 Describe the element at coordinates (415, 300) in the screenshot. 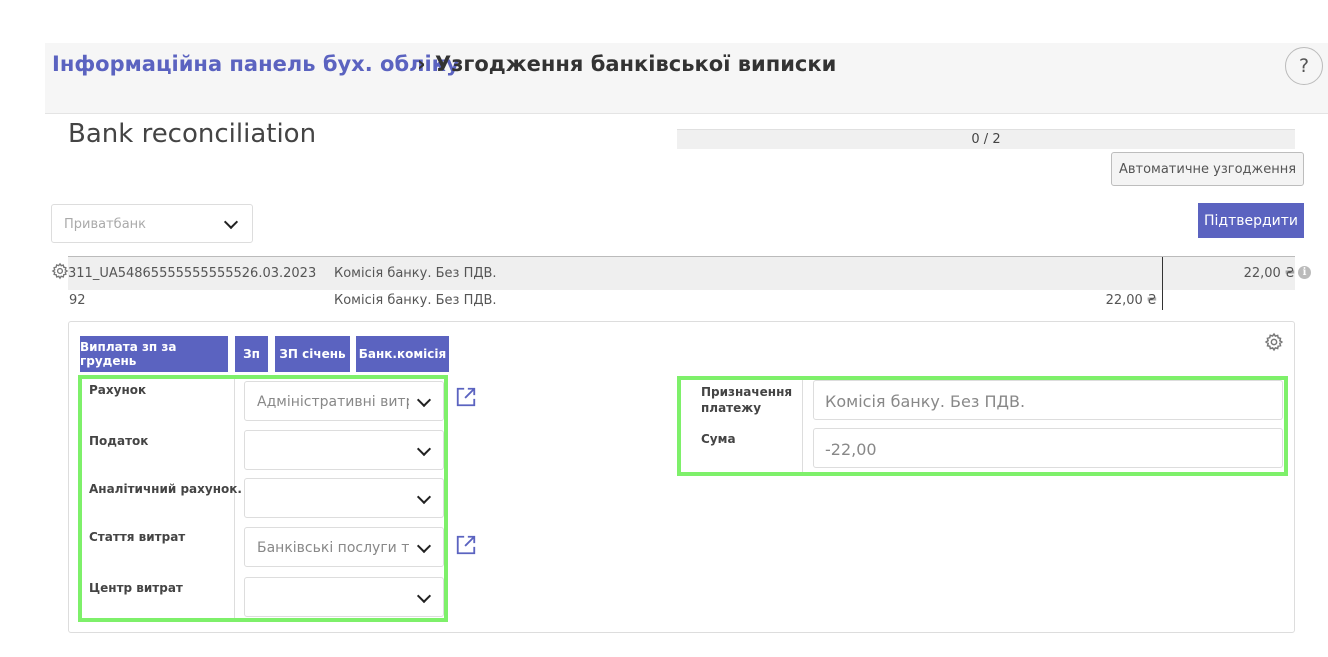

I see `counterpart-line-label: Комісія банку. Без ПДВ.` at that location.